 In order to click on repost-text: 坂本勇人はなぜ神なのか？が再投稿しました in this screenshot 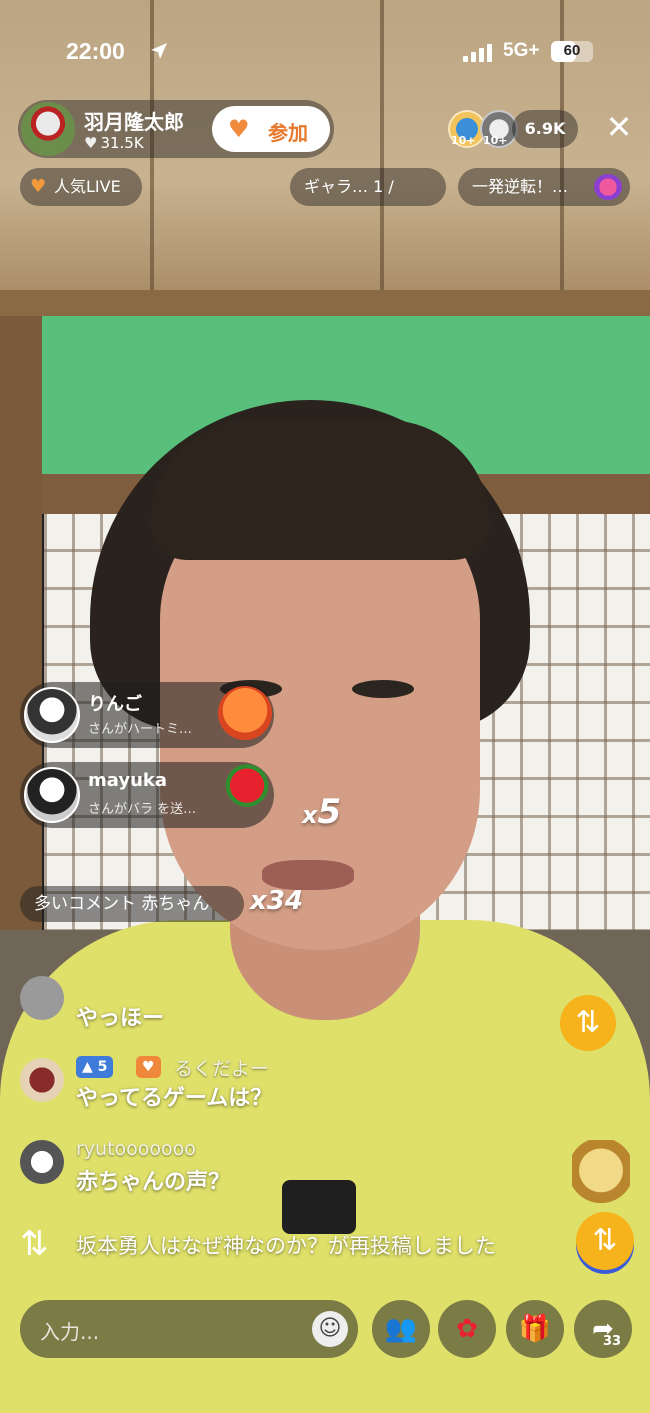, I will do `click(286, 1246)`.